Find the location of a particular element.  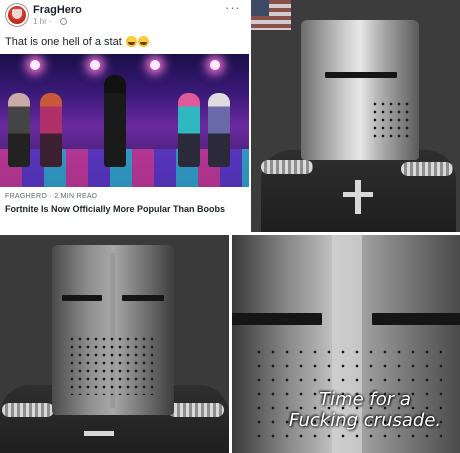

meme-caption: Time for a Fucking crusade. is located at coordinates (365, 410).